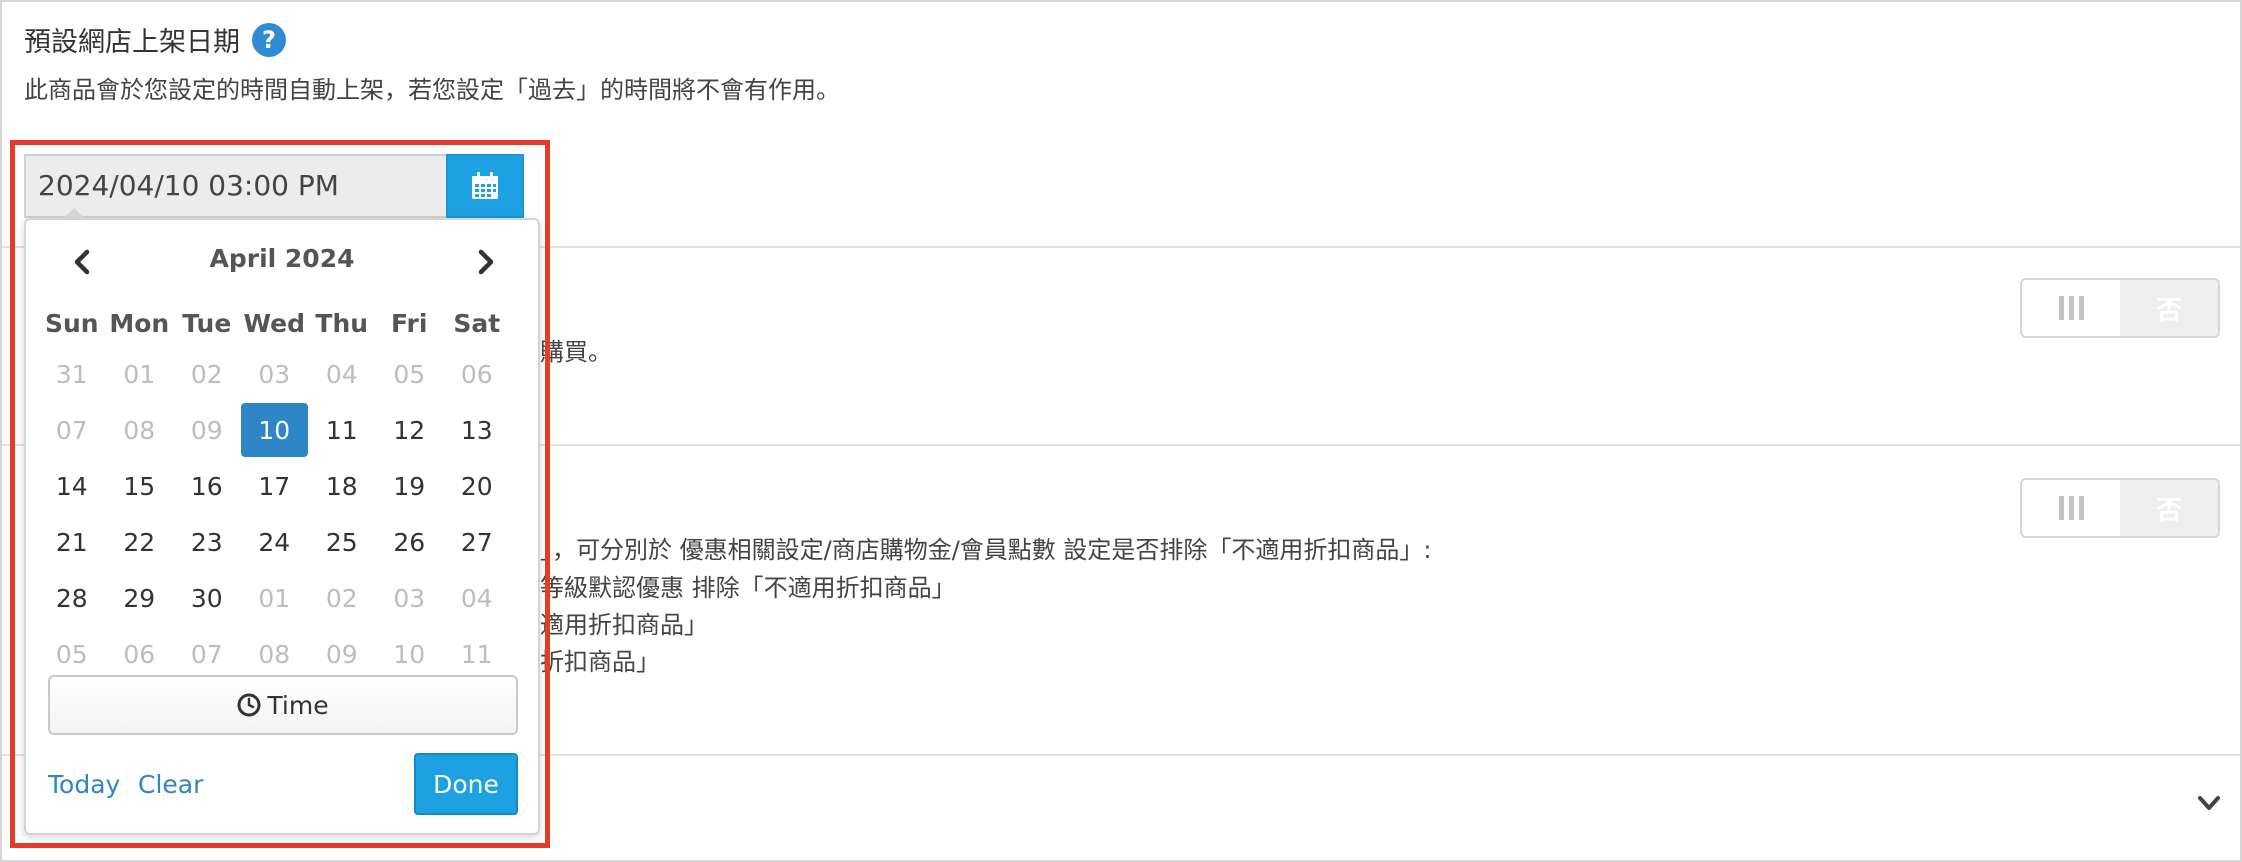  Describe the element at coordinates (432, 90) in the screenshot. I see `section-description: 此商品會於您設定的時間自動上架，若您設定「過去」的時間將不會有作用。` at that location.